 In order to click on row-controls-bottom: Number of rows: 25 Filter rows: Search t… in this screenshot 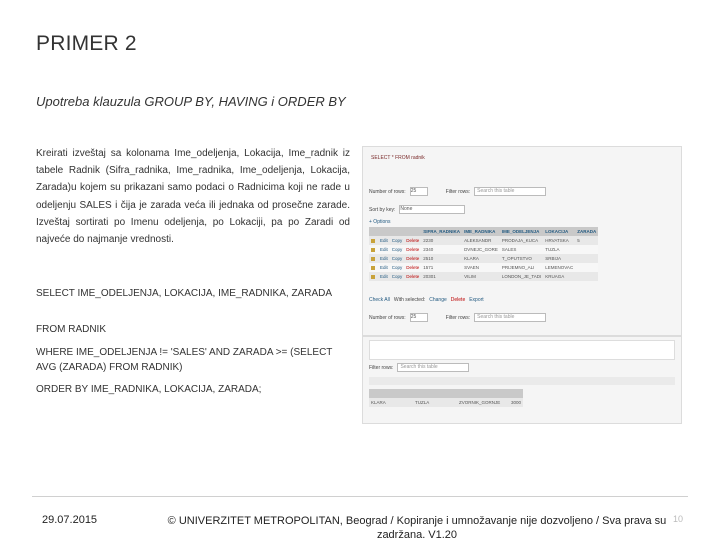, I will do `click(458, 317)`.